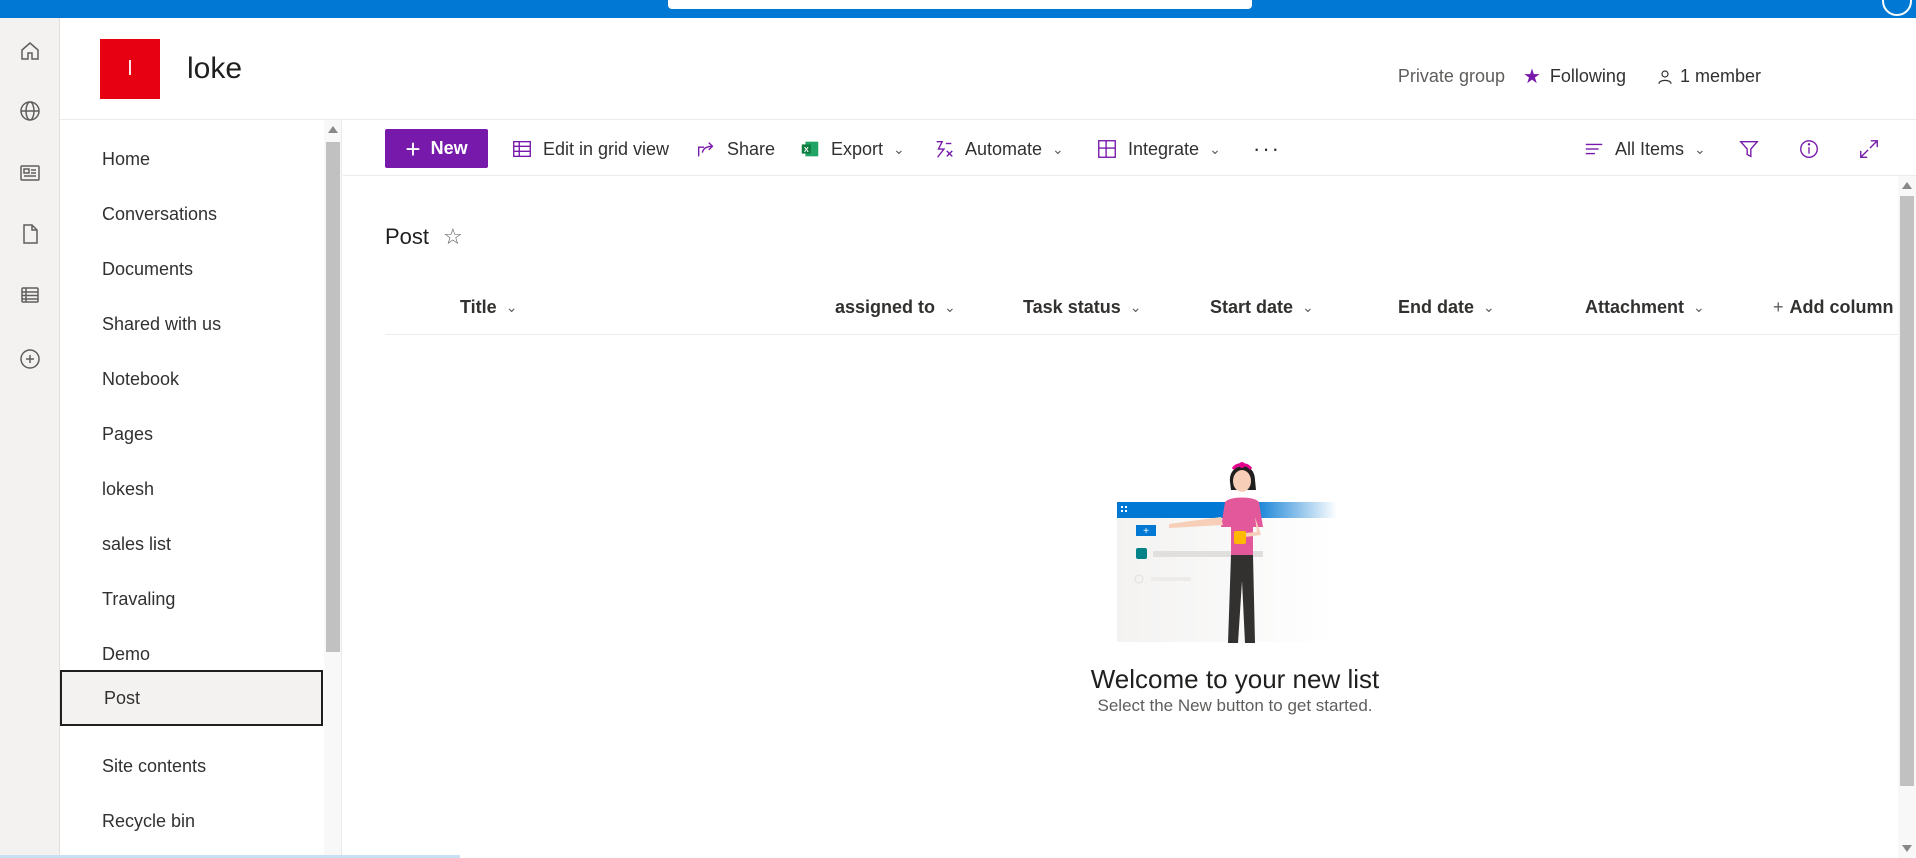  What do you see at coordinates (191, 766) in the screenshot?
I see `nav-item-site-contents: Site contents` at bounding box center [191, 766].